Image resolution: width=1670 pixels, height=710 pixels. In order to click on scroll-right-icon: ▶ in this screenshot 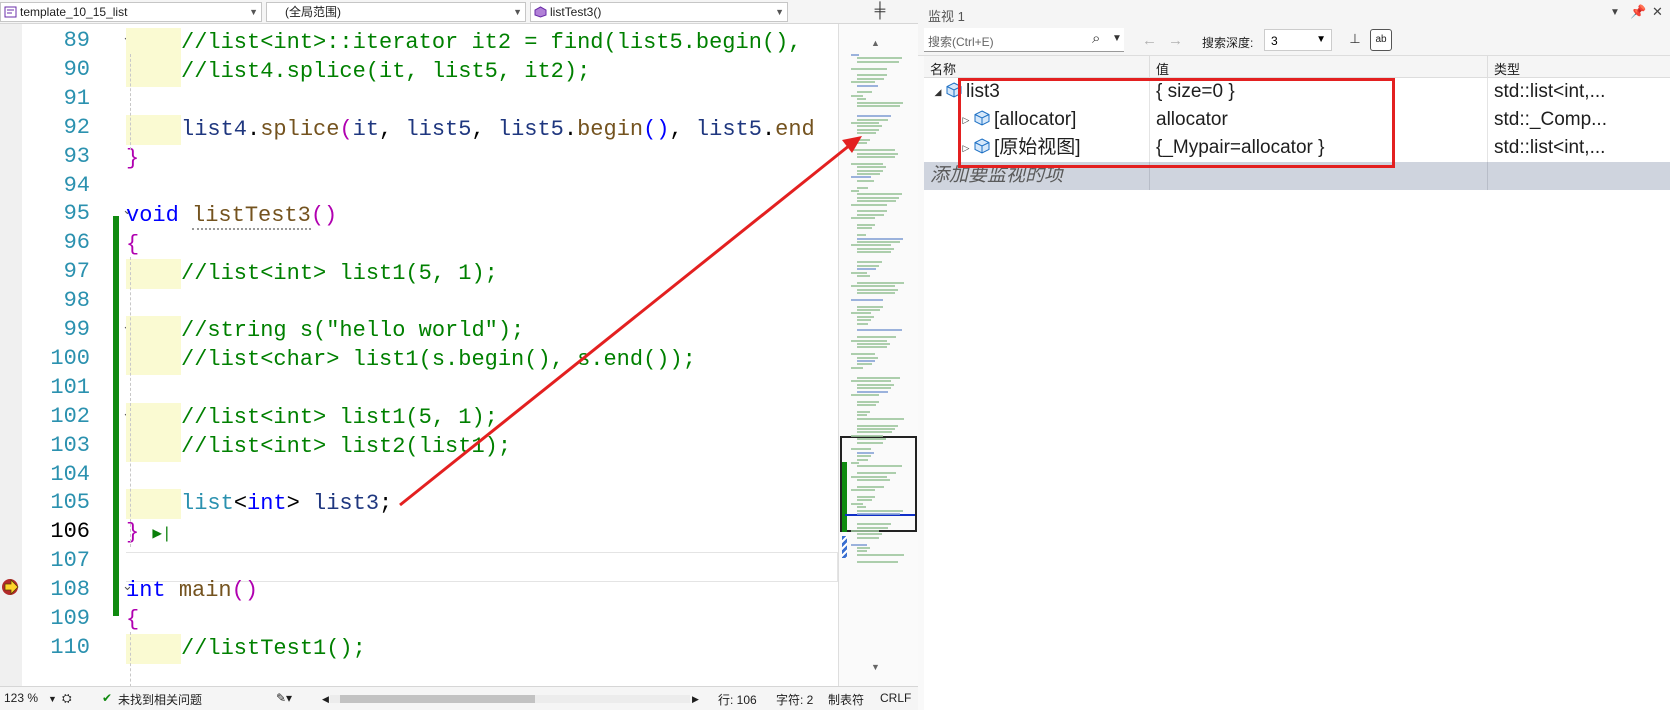, I will do `click(695, 699)`.